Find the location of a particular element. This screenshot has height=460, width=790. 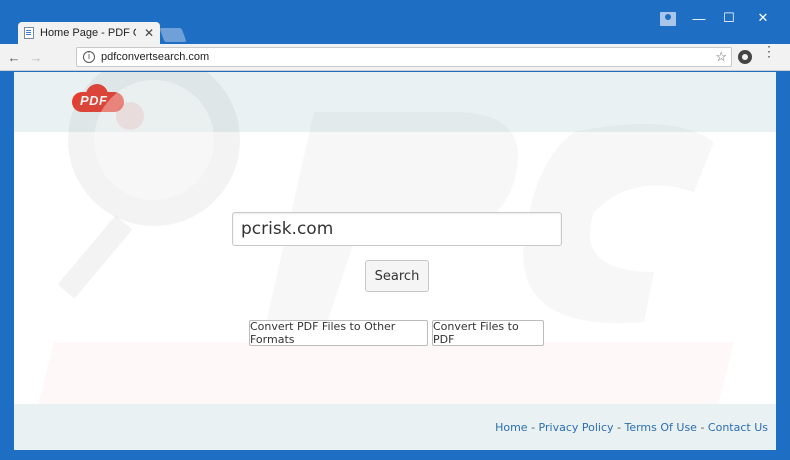

footer-link-contact-us: Contact Us is located at coordinates (738, 427).